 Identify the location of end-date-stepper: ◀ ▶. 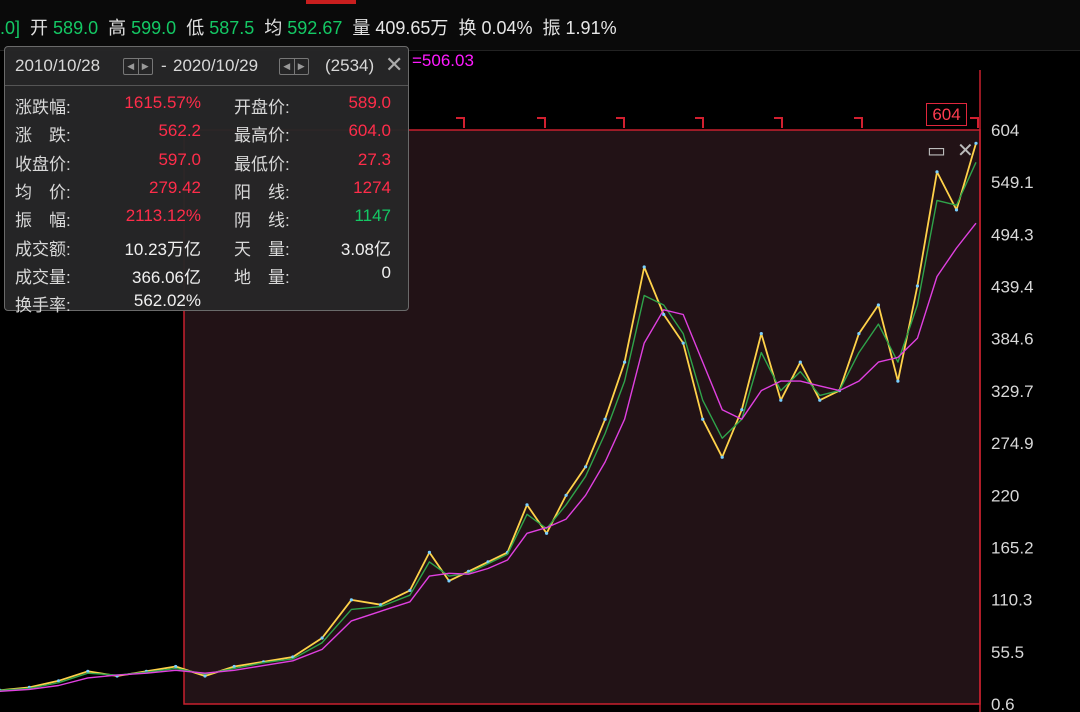
(294, 66).